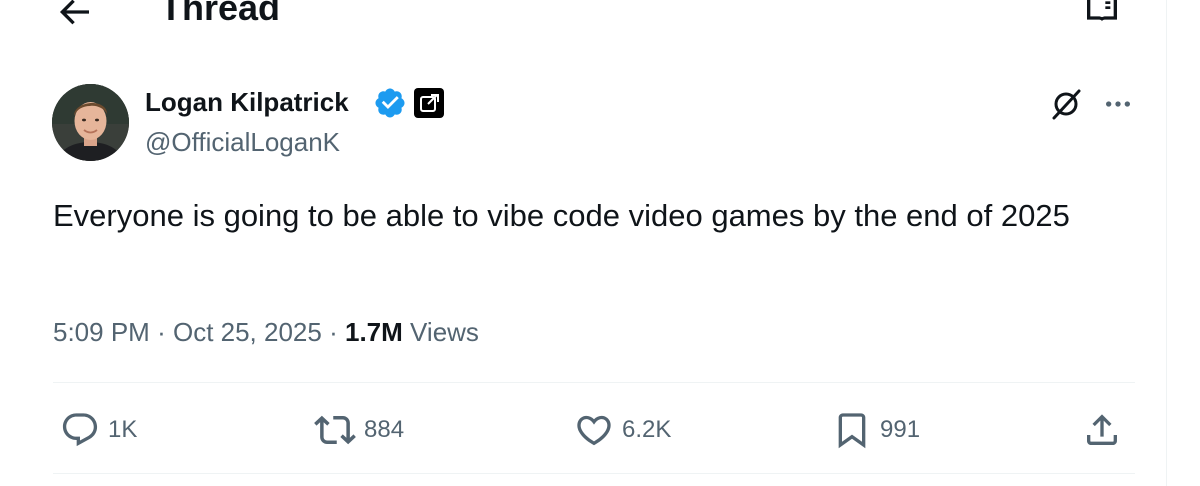 This screenshot has width=1200, height=486. Describe the element at coordinates (247, 332) in the screenshot. I see `tweet-date: Oct 25, 2025` at that location.